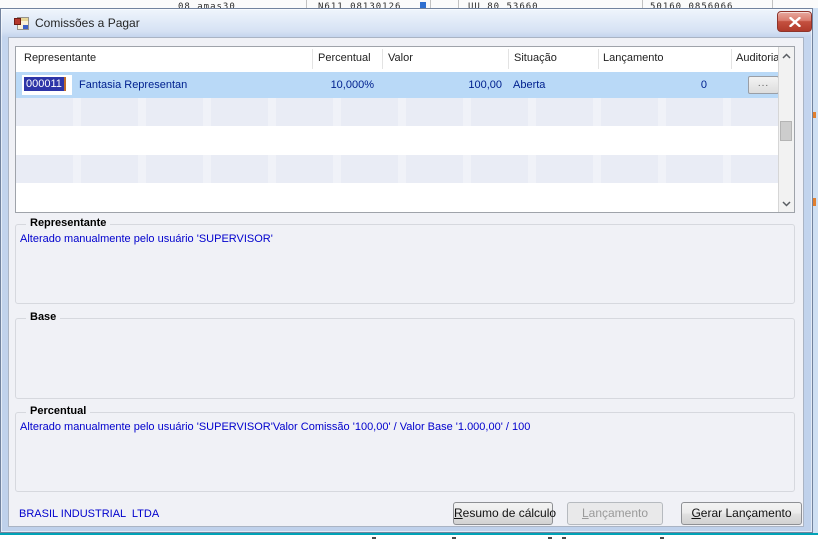  I want to click on gerar-lancamento-button: Gerar Lançamento, so click(741, 513).